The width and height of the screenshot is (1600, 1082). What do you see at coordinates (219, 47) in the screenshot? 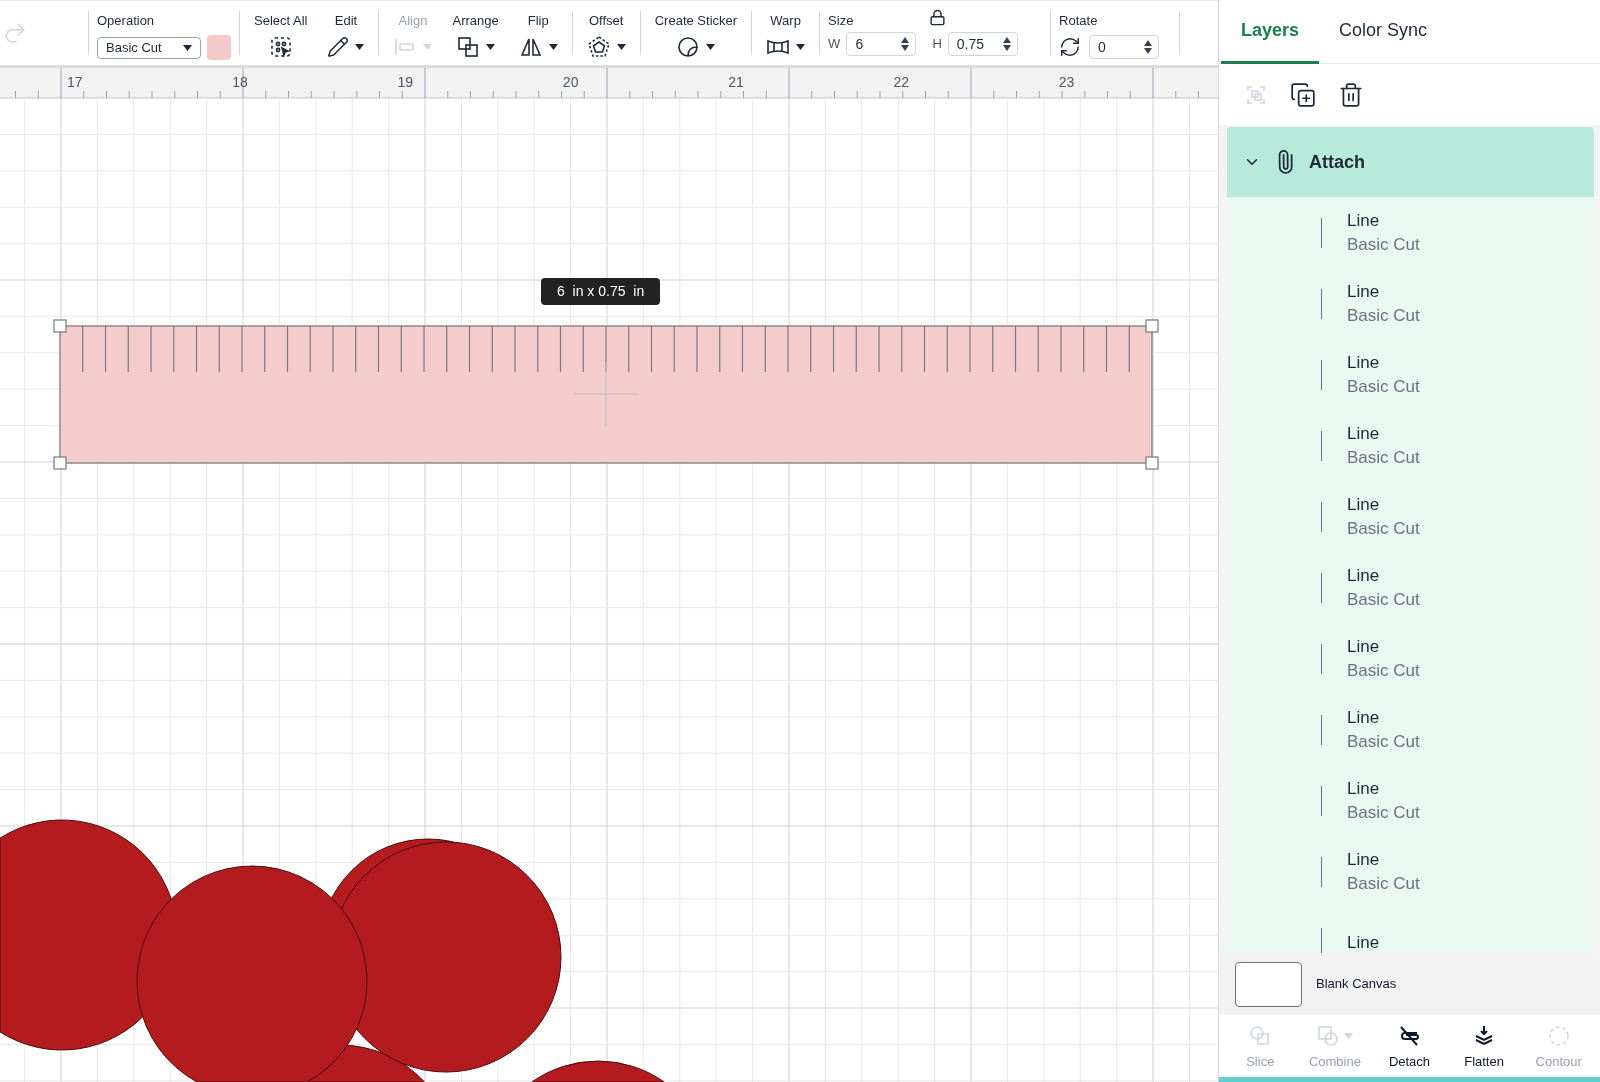
I see `layer-color-swatch` at bounding box center [219, 47].